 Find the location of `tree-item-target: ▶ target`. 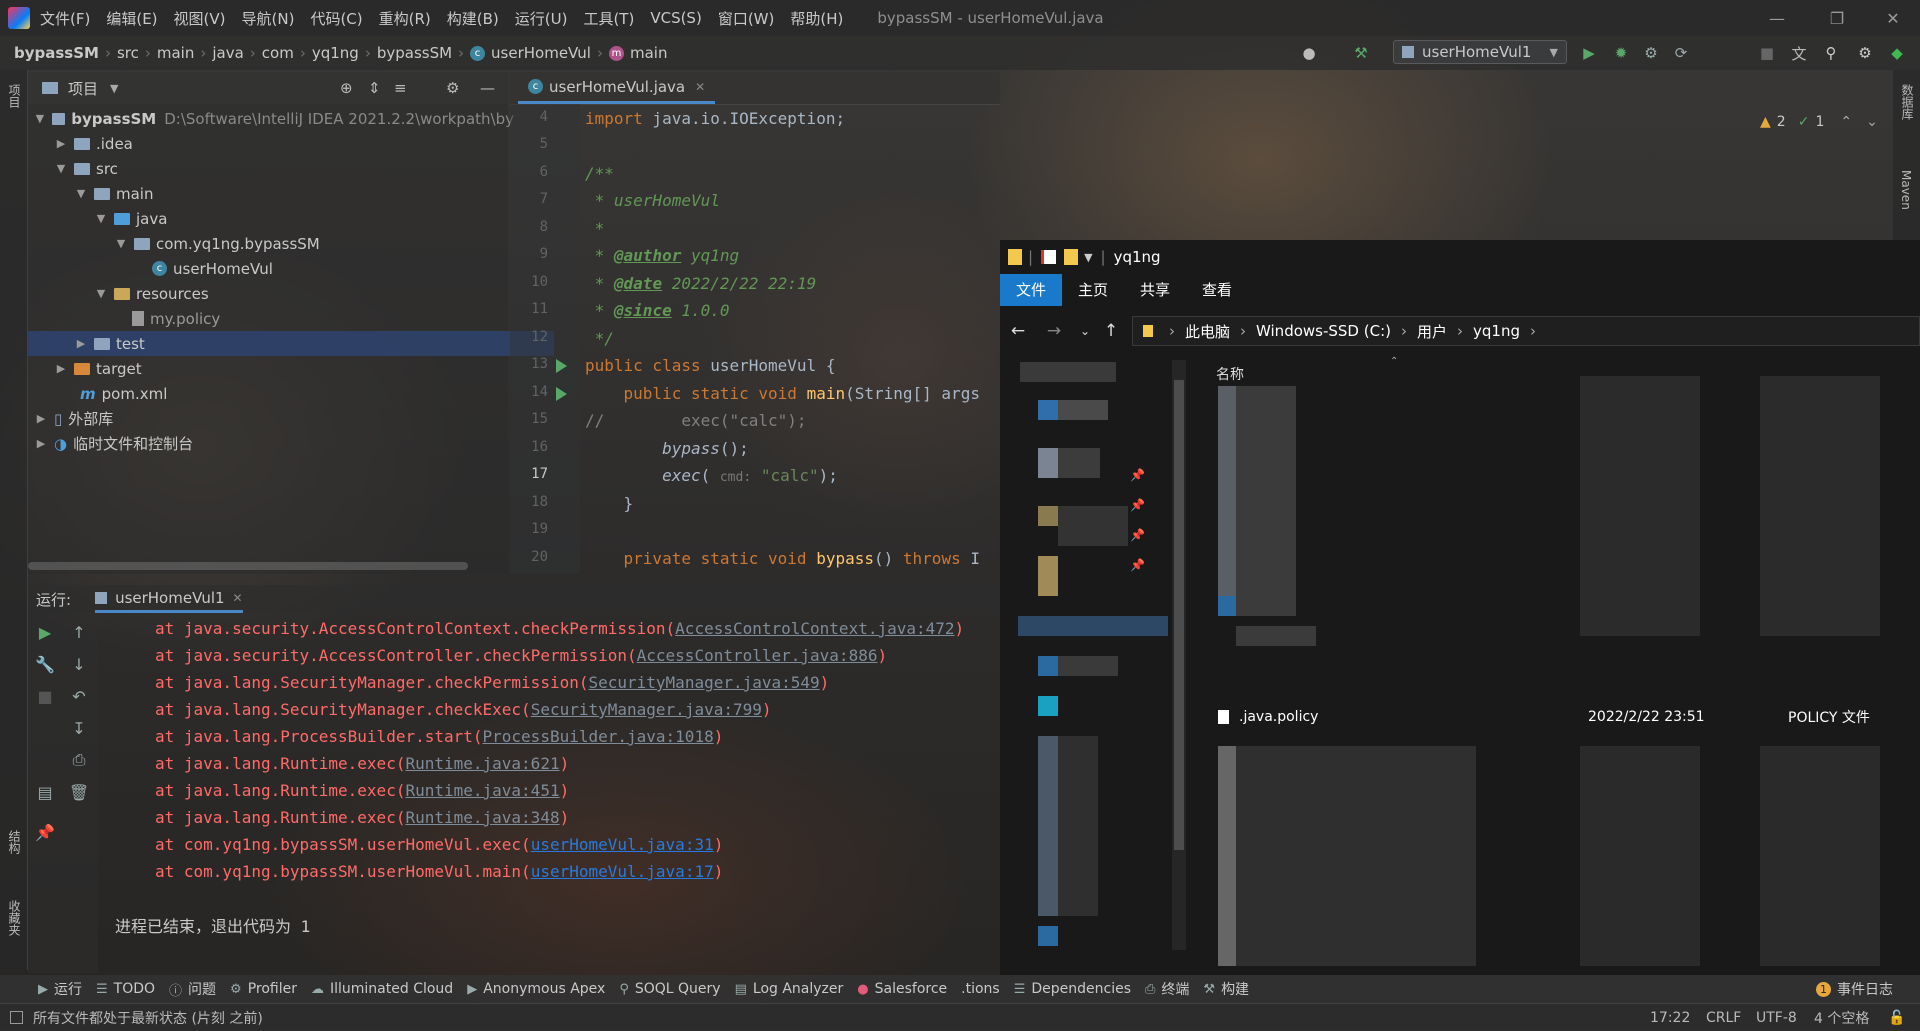

tree-item-target: ▶ target is located at coordinates (281, 368).